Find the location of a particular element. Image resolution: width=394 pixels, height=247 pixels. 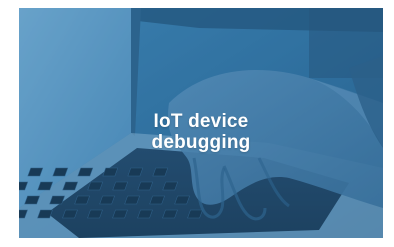

title-line-2: debugging is located at coordinates (201, 142).